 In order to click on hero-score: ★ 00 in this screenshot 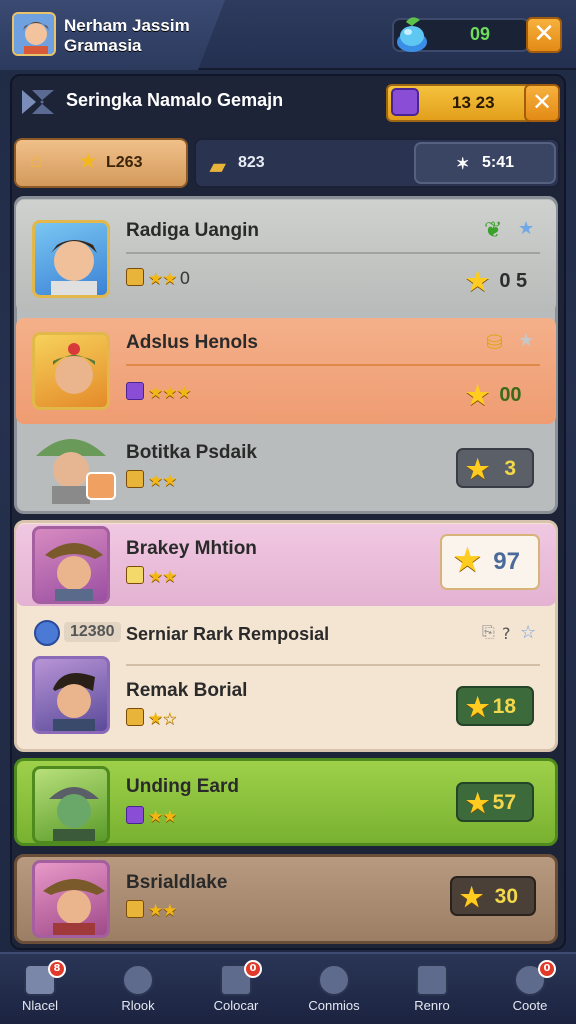, I will do `click(494, 395)`.